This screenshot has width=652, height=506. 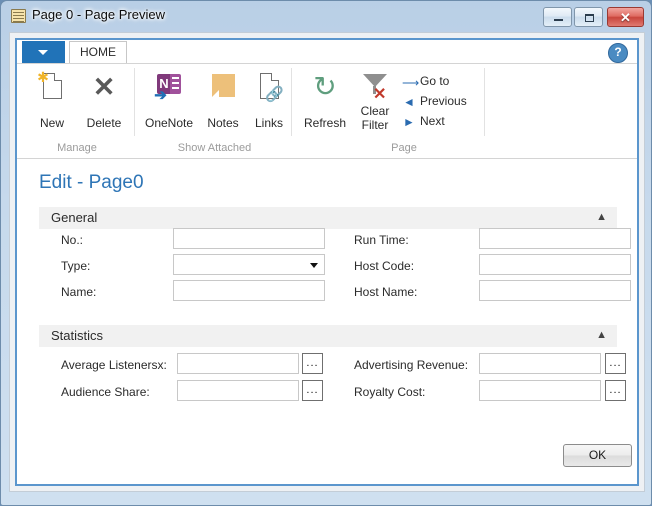 What do you see at coordinates (268, 123) in the screenshot?
I see `links-button-label: Links` at bounding box center [268, 123].